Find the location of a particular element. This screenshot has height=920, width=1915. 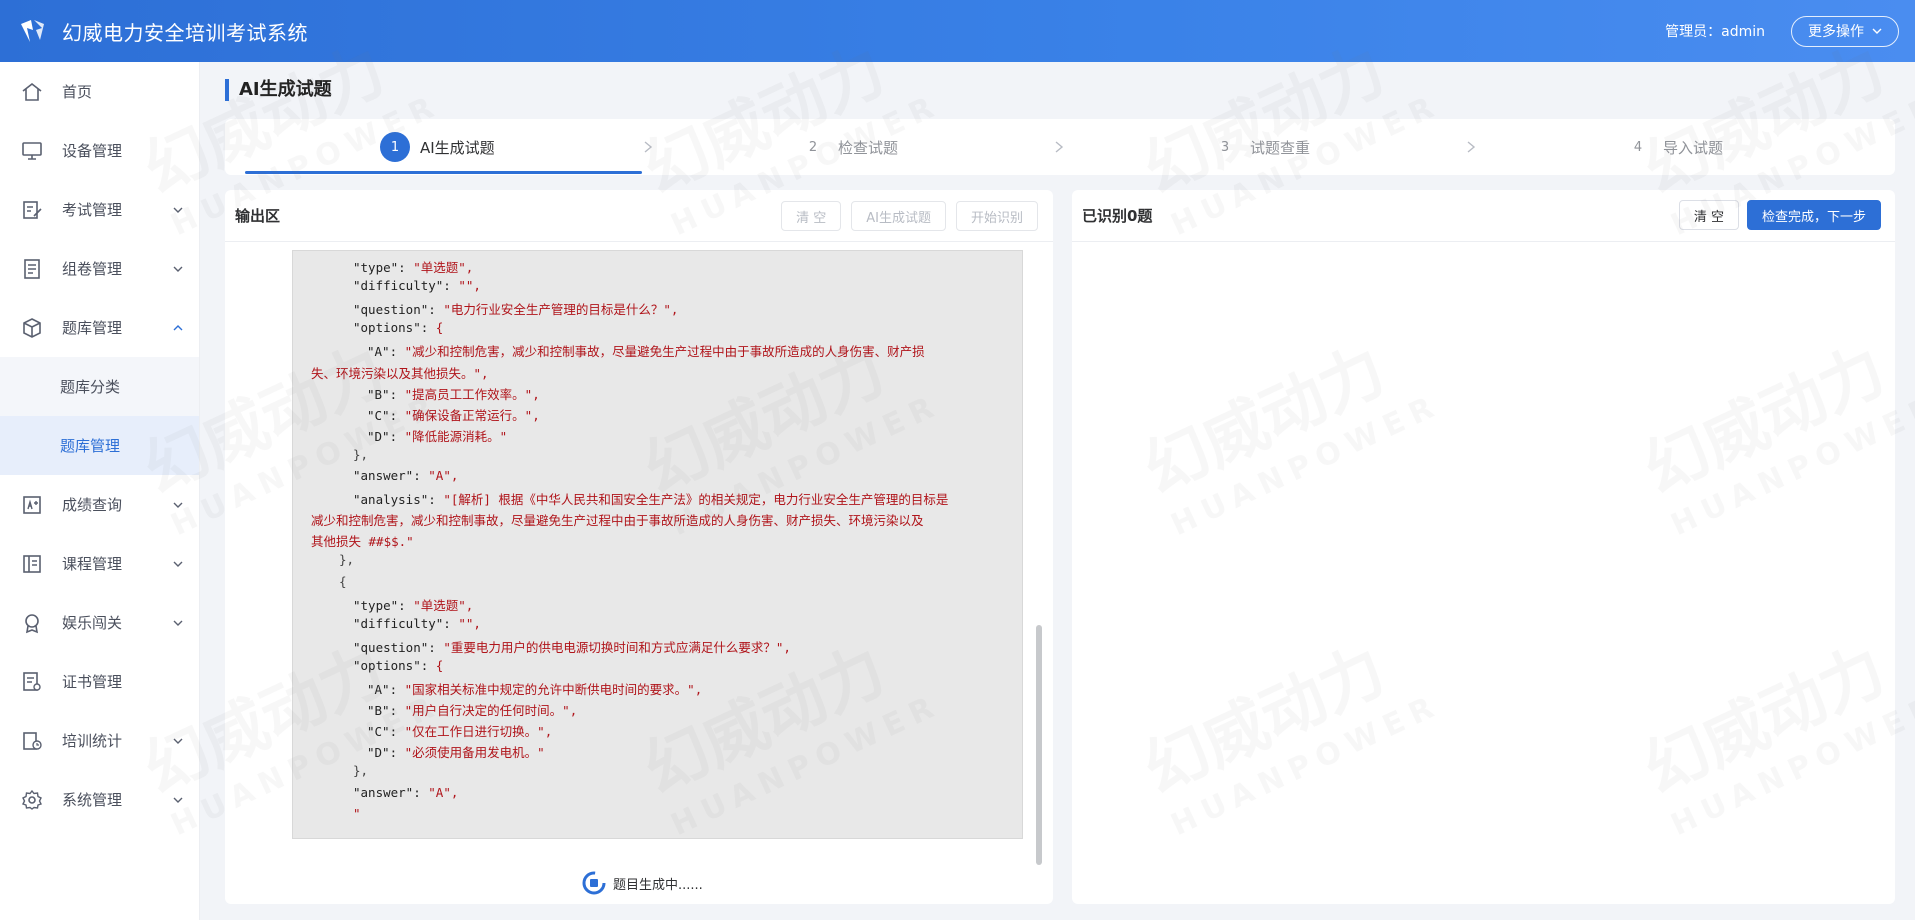

code-line: "D": "必须使用备用发电机。" is located at coordinates (456, 753).